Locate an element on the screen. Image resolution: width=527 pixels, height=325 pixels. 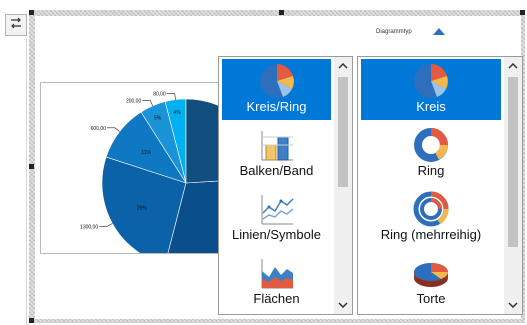
list-item: Balken/Band is located at coordinates (276, 153).